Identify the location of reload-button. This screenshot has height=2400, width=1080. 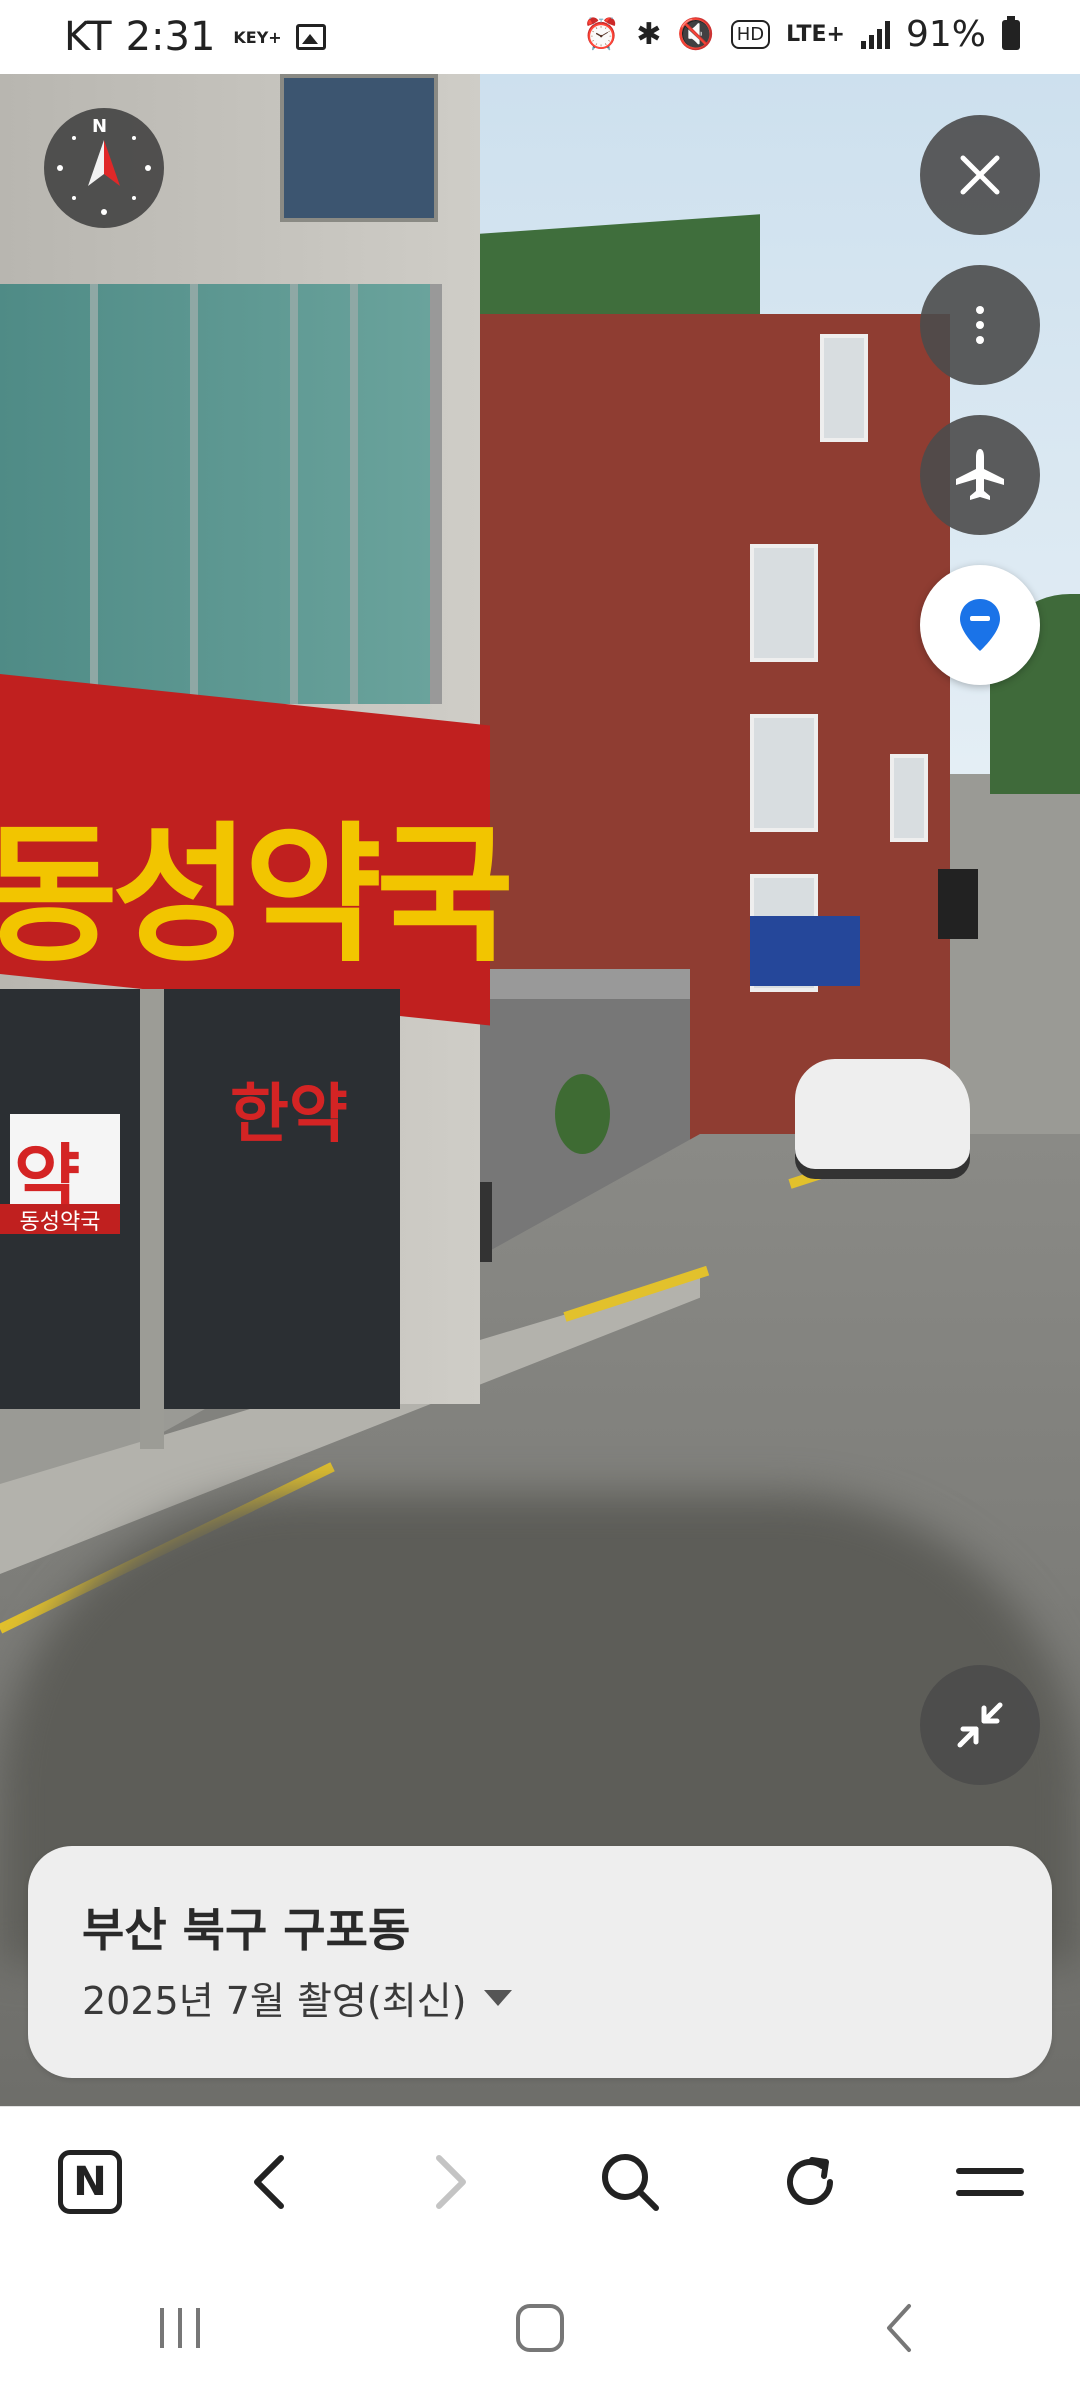
(810, 2182).